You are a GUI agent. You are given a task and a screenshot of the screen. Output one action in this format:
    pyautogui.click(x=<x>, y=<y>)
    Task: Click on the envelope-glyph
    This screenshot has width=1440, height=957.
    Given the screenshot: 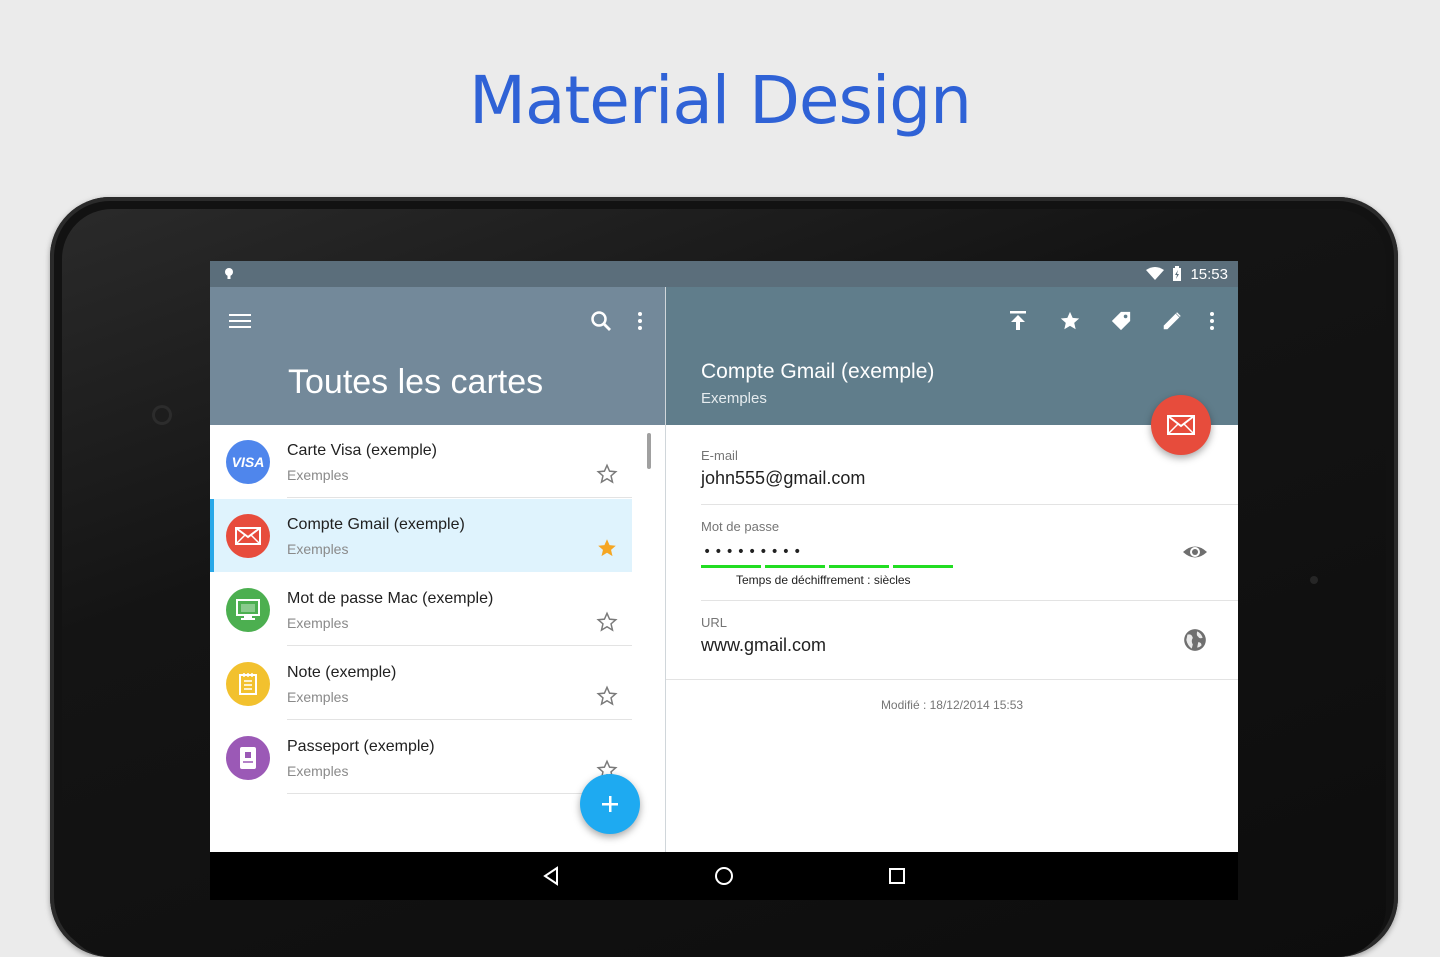 What is the action you would take?
    pyautogui.click(x=248, y=536)
    